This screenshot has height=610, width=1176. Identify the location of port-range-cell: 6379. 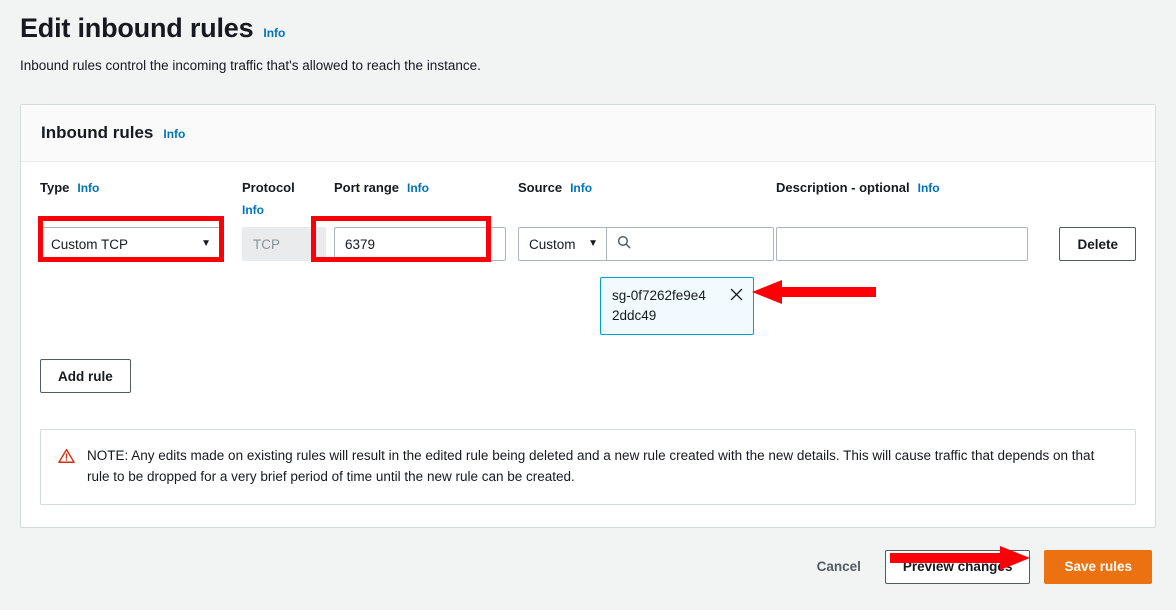
(426, 280).